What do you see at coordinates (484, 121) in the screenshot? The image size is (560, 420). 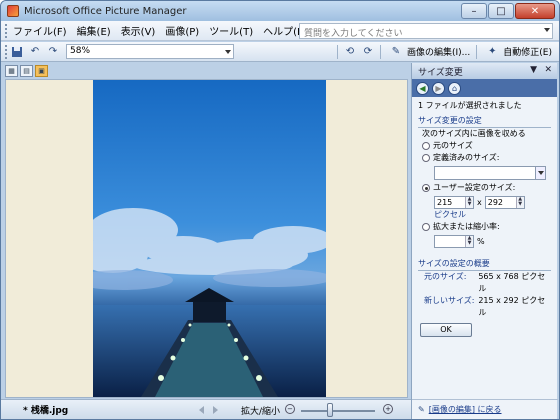 I see `settings-header: サイズ変更の設定` at bounding box center [484, 121].